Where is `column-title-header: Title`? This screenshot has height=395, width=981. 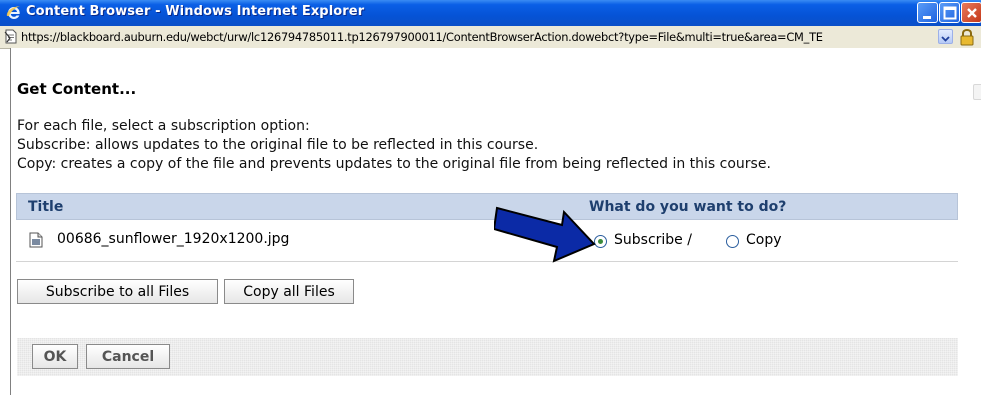 column-title-header: Title is located at coordinates (46, 207).